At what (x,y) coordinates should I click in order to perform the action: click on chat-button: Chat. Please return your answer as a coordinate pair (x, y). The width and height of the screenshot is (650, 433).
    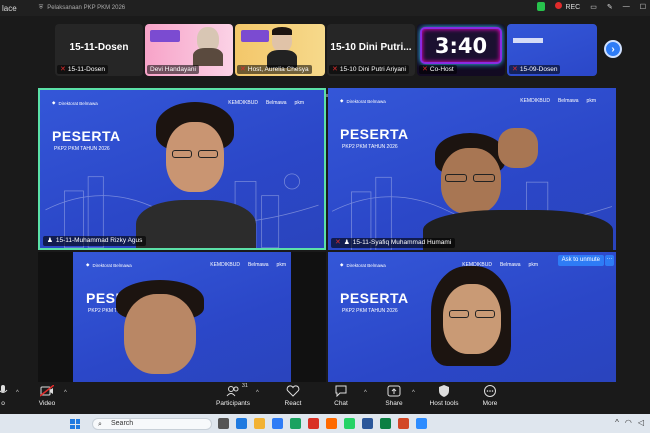
    Looking at the image, I should click on (341, 396).